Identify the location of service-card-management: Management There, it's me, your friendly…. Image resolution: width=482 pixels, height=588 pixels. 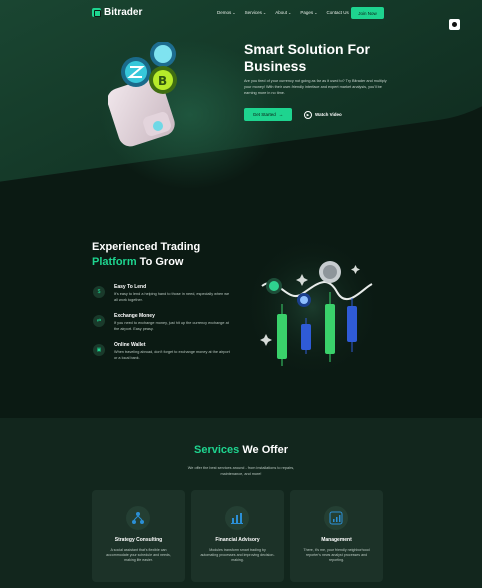
(336, 536).